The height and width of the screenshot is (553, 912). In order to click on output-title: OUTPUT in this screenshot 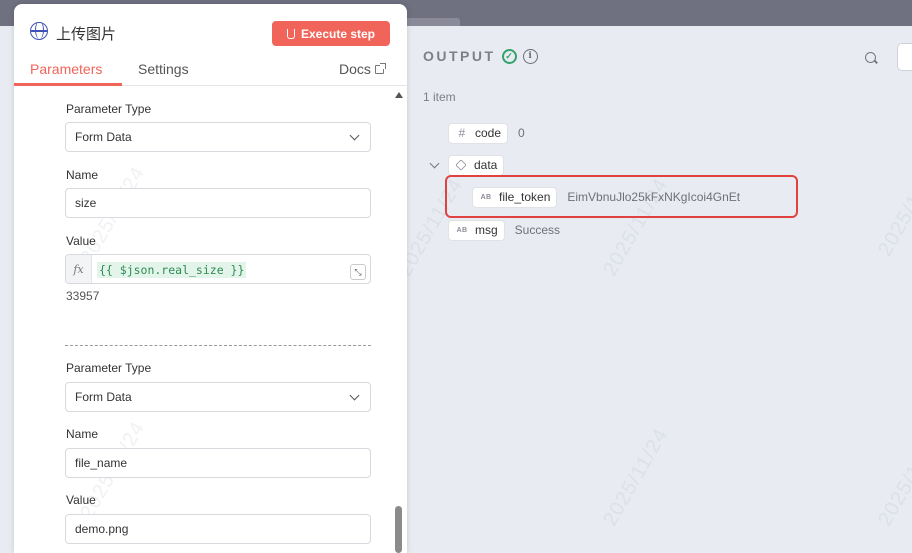, I will do `click(459, 56)`.